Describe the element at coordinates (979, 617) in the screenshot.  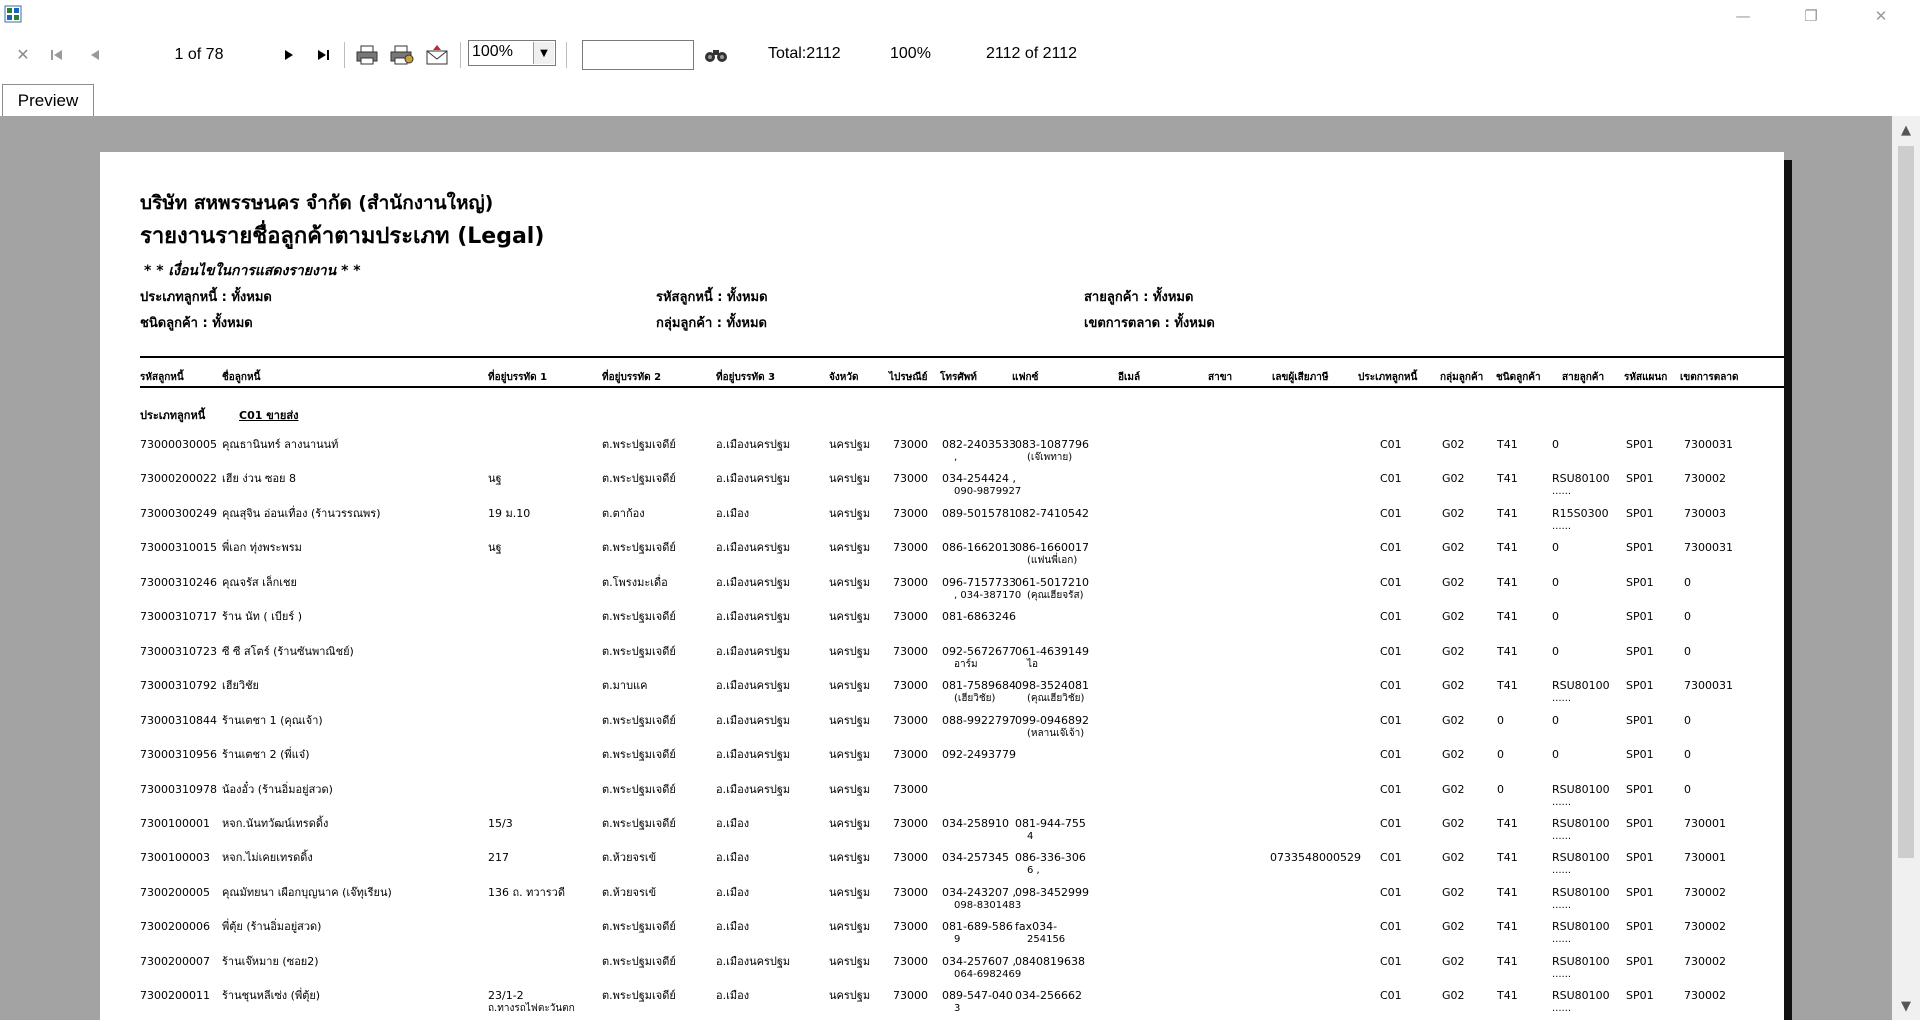
I see `cell-phone: 081-6863246` at that location.